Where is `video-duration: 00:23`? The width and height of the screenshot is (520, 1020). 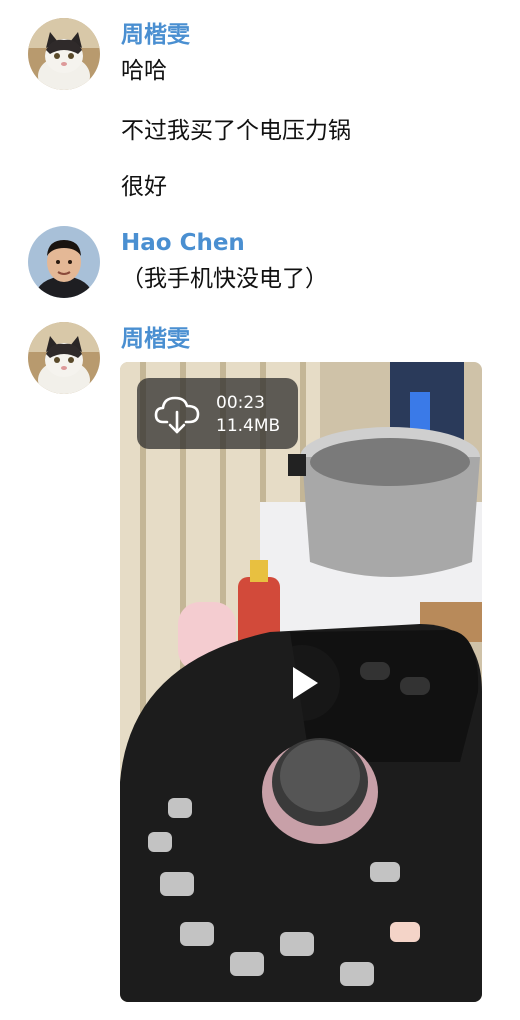
video-duration: 00:23 is located at coordinates (240, 403).